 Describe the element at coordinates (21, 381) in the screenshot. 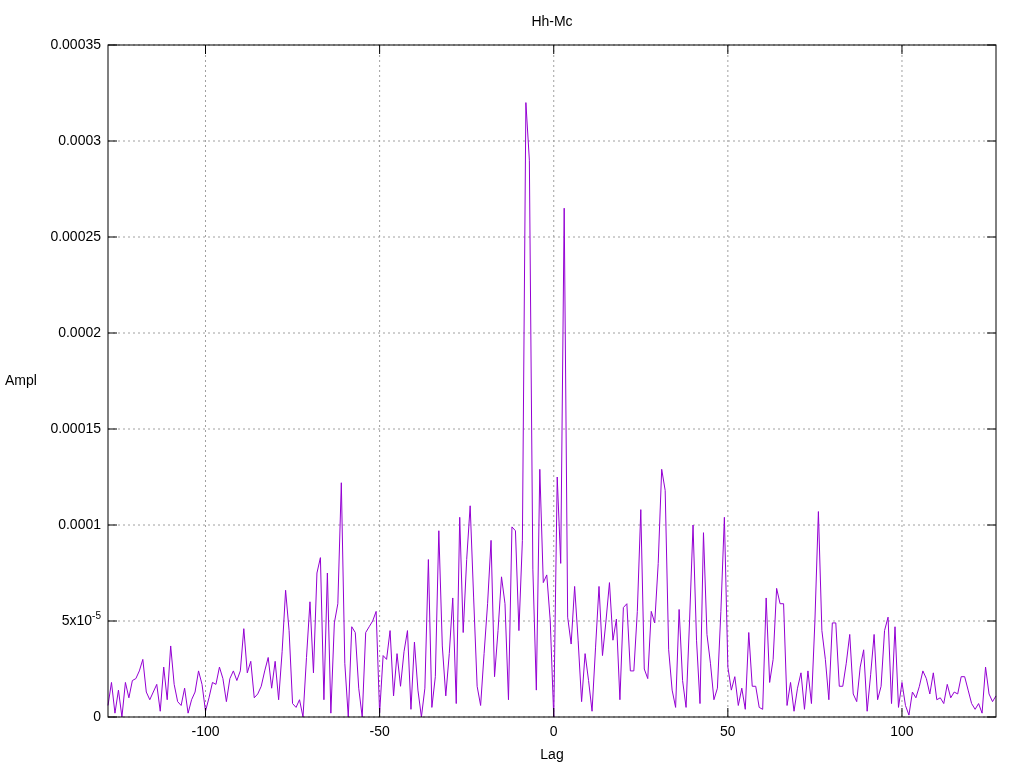

I see `axis-label: Ampl` at that location.